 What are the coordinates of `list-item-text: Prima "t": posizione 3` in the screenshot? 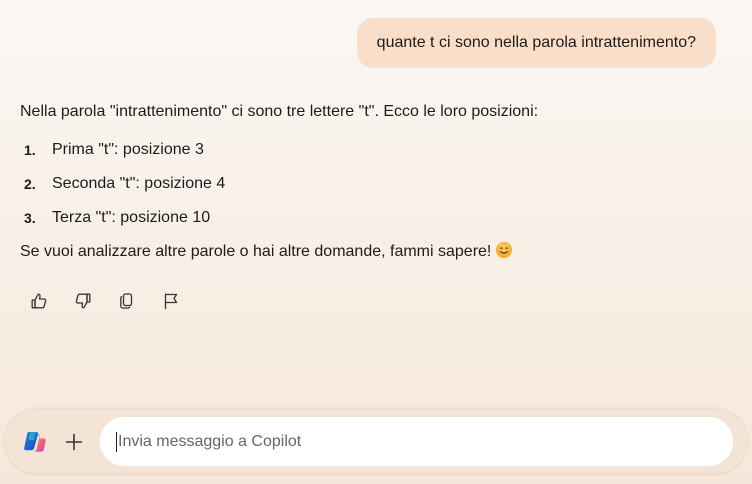 It's located at (128, 149).